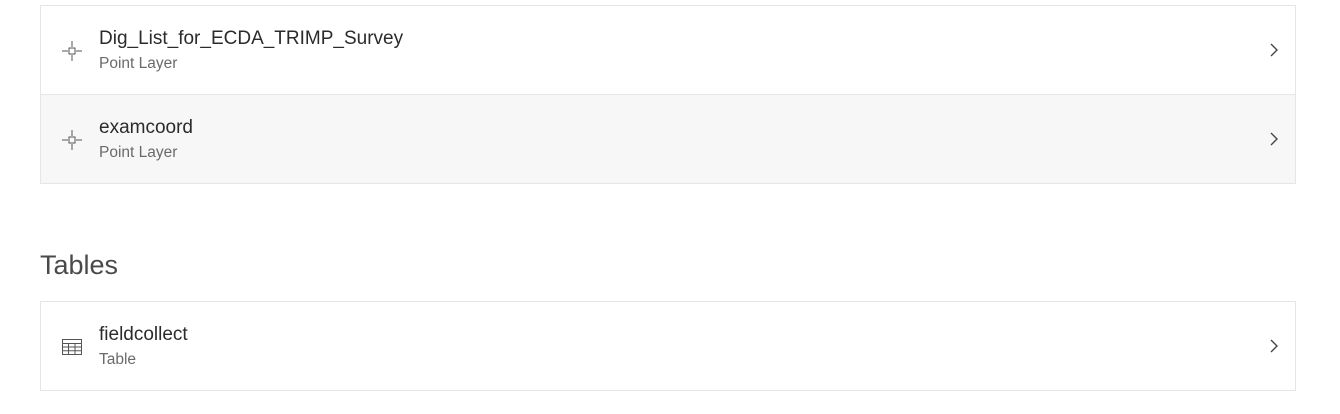 Image resolution: width=1340 pixels, height=414 pixels. What do you see at coordinates (72, 347) in the screenshot?
I see `table-icon` at bounding box center [72, 347].